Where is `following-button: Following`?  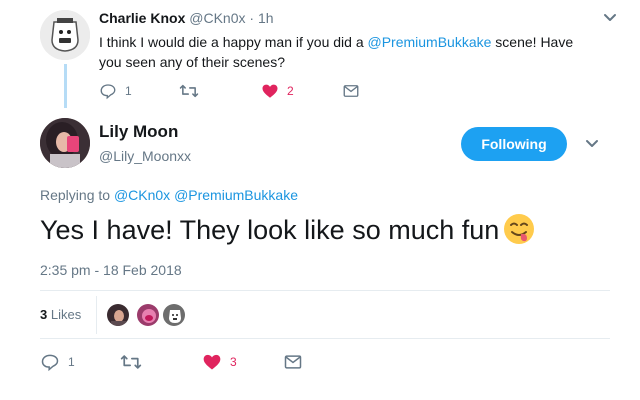
following-button: Following is located at coordinates (514, 144).